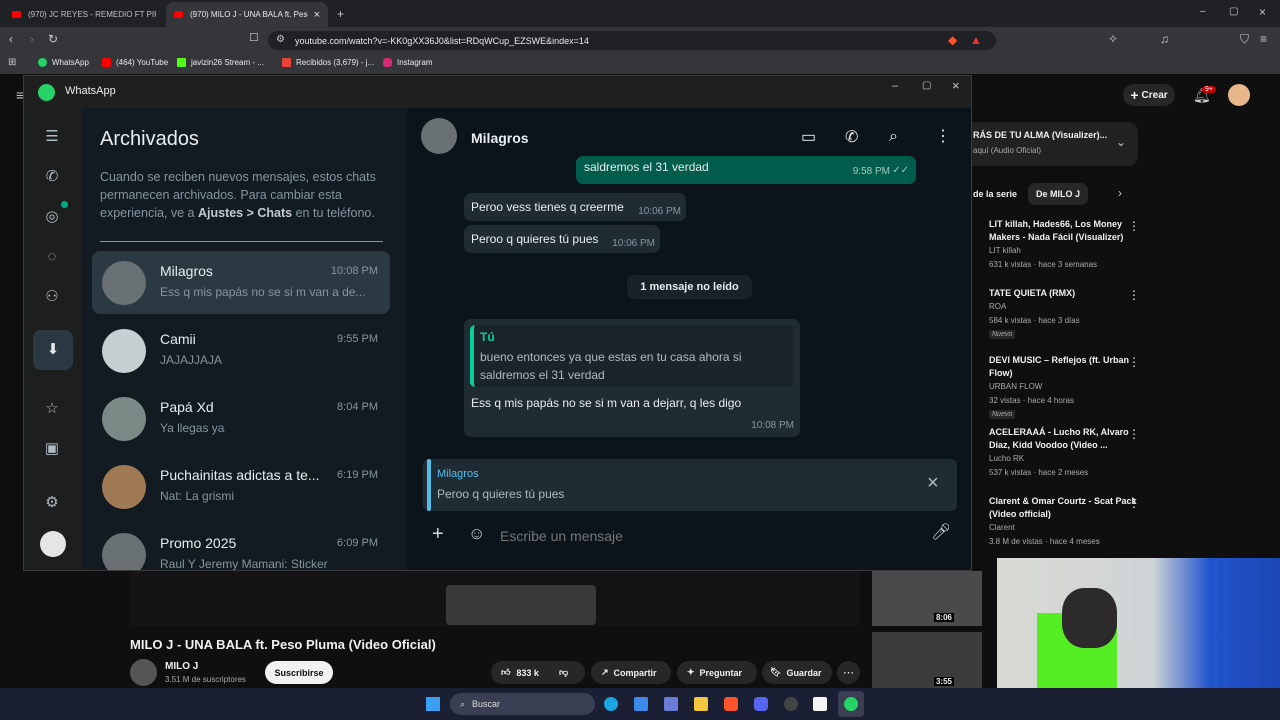  I want to click on reload-icon: ↻, so click(53, 39).